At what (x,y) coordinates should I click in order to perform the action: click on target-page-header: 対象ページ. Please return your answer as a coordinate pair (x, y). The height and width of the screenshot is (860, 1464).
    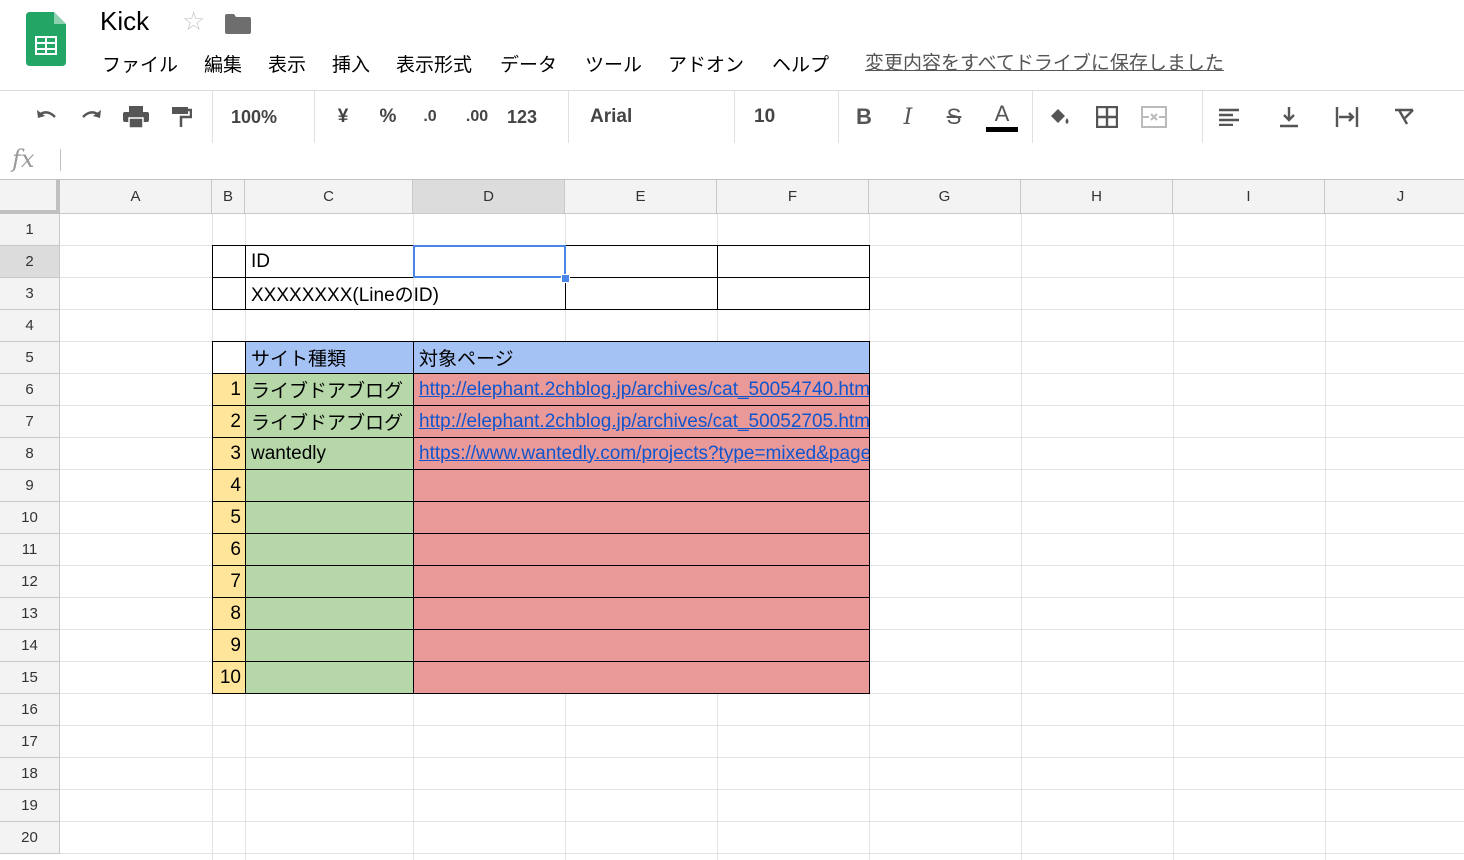
    Looking at the image, I should click on (641, 357).